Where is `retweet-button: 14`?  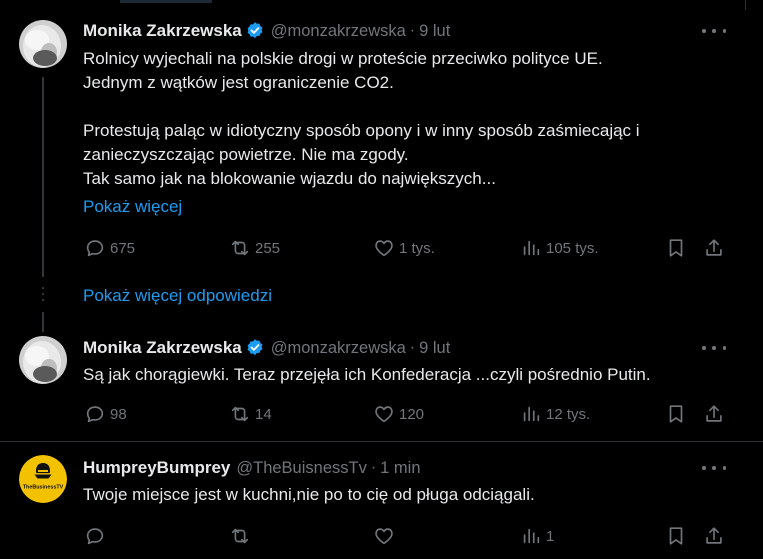 retweet-button: 14 is located at coordinates (250, 414).